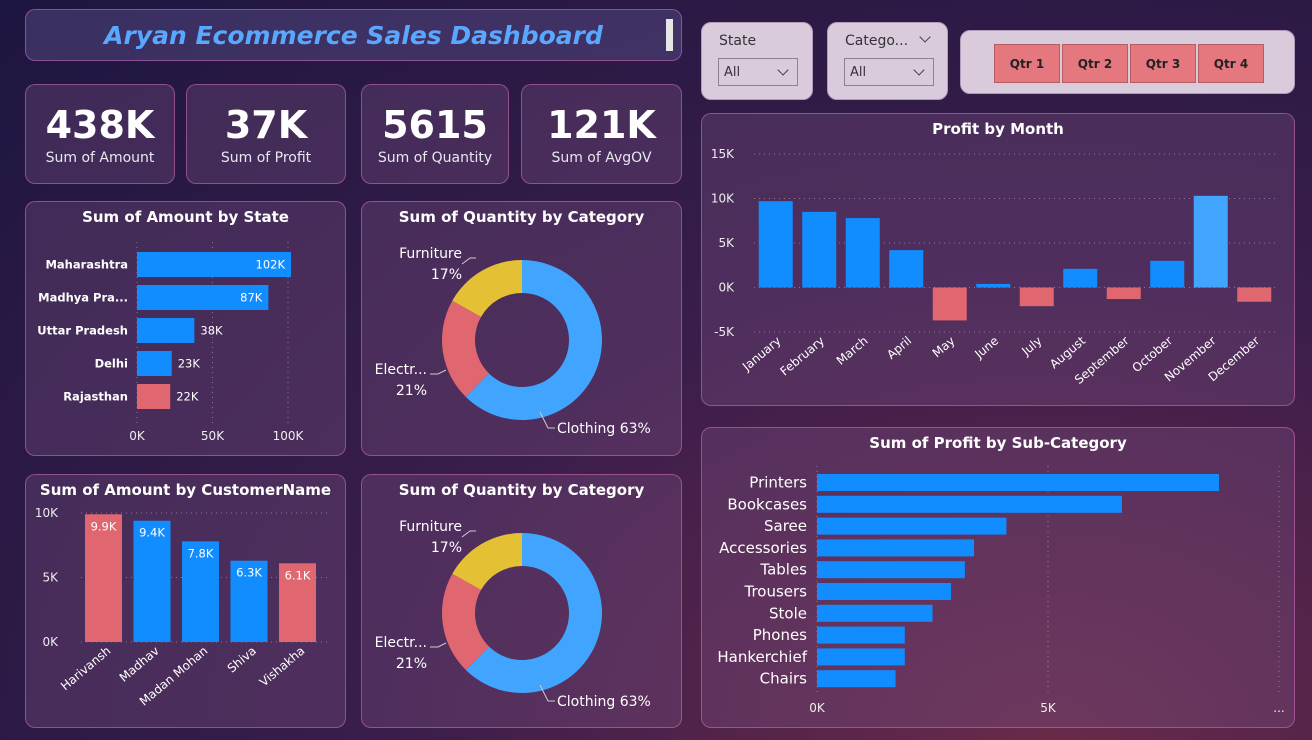 The image size is (1312, 740). What do you see at coordinates (1031, 346) in the screenshot?
I see `month-label: July` at bounding box center [1031, 346].